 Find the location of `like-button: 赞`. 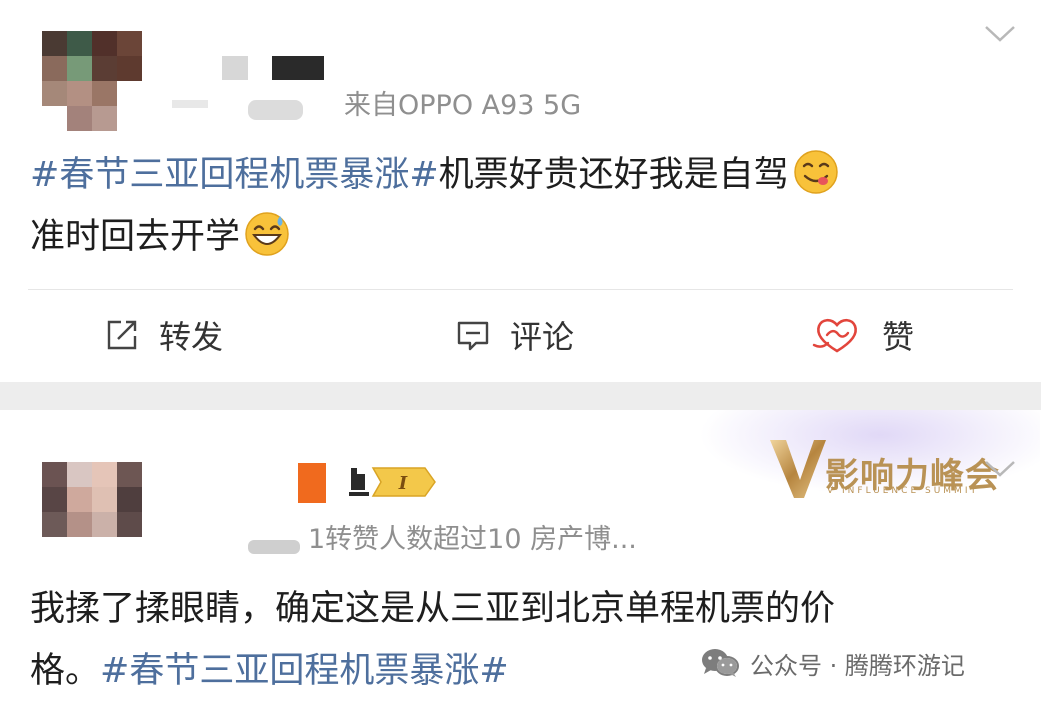

like-button: 赞 is located at coordinates (863, 335).